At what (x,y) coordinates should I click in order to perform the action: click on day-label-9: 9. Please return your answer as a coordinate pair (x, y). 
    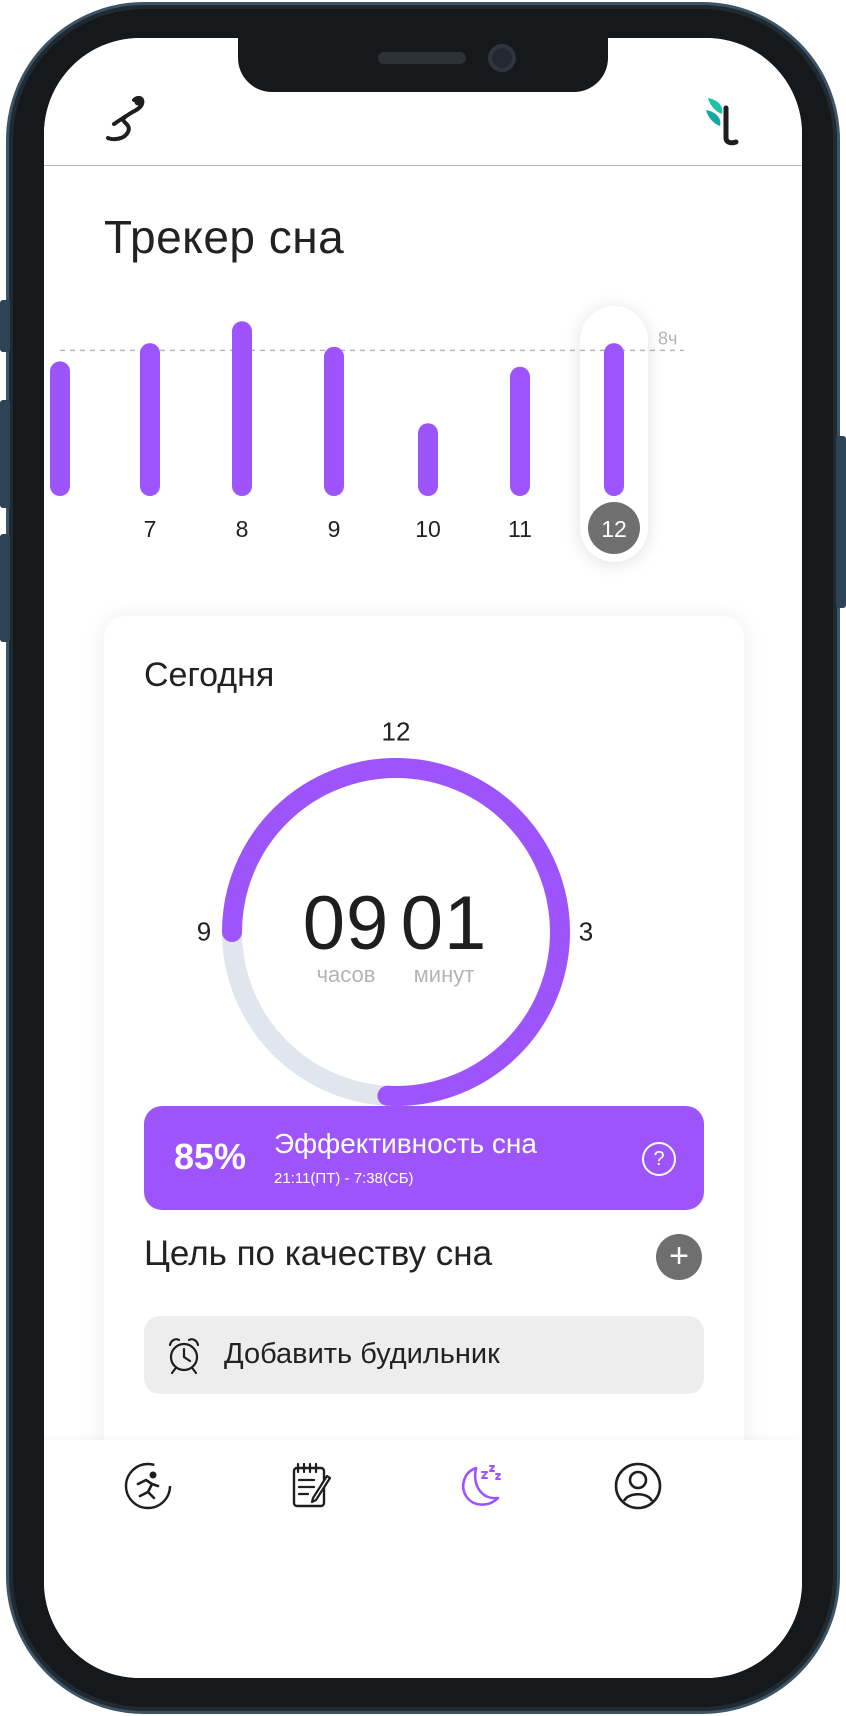
    Looking at the image, I should click on (334, 529).